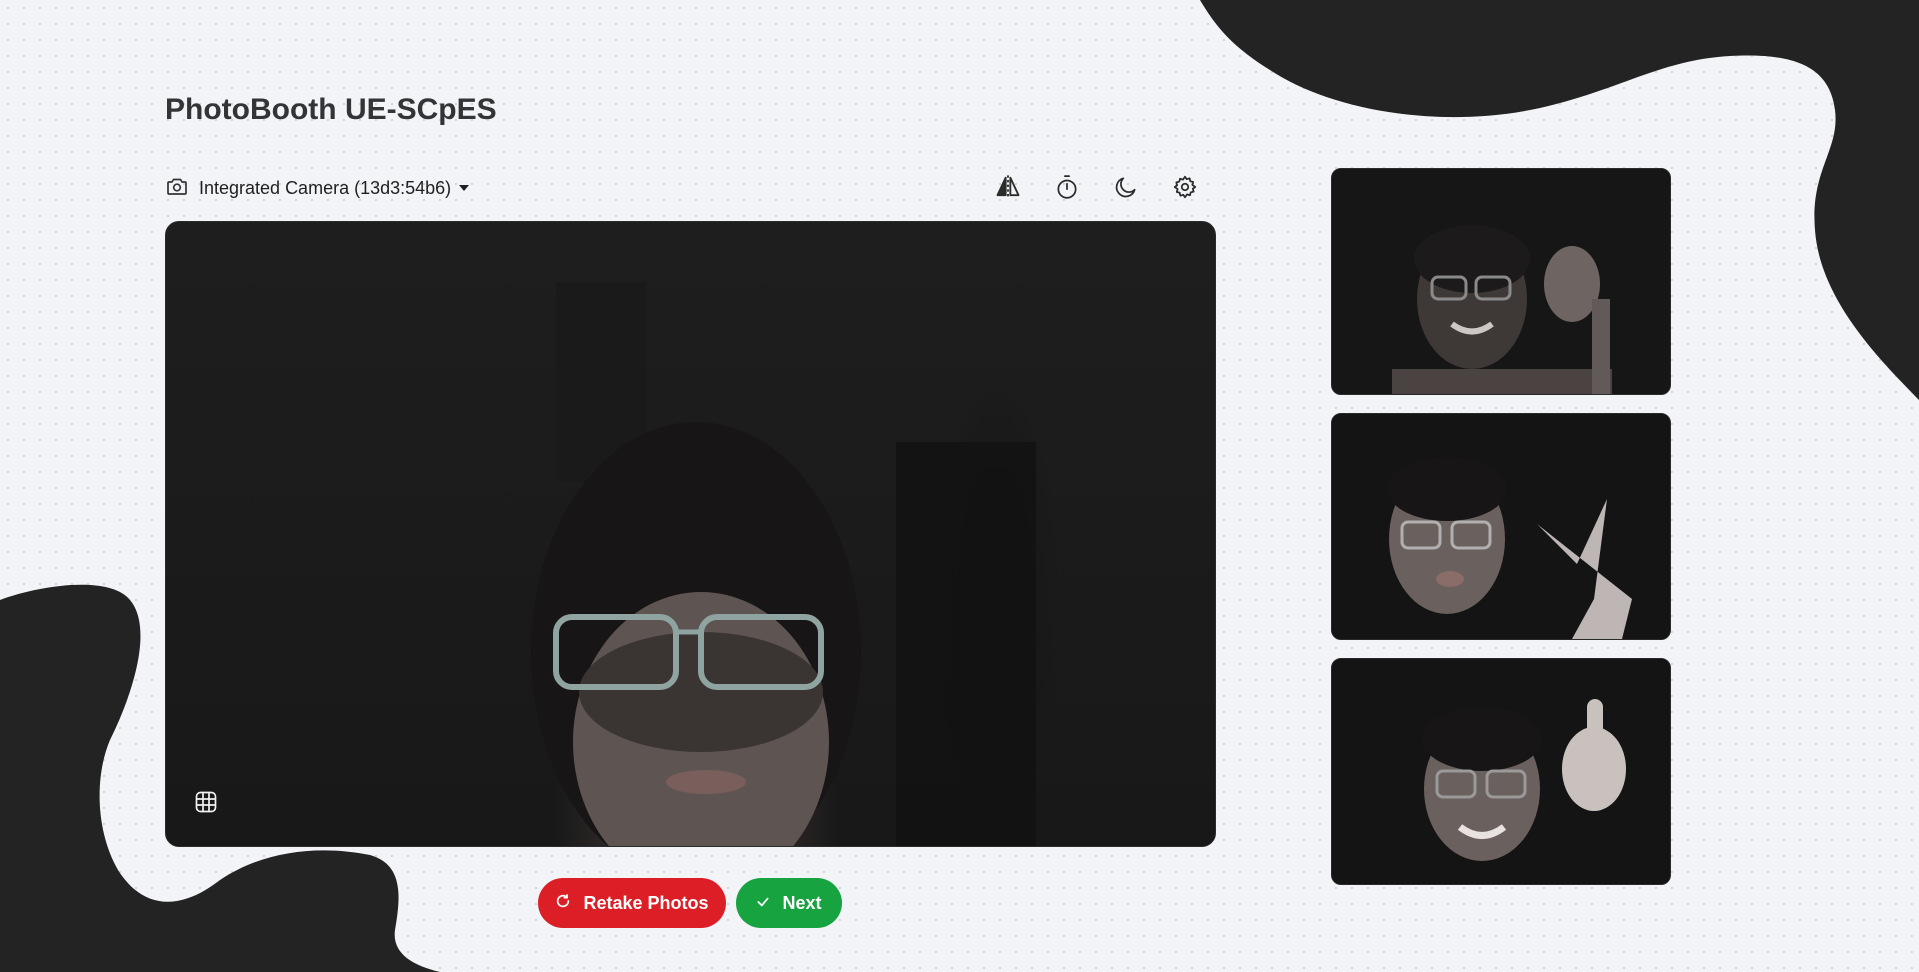  I want to click on next-button: Next, so click(789, 903).